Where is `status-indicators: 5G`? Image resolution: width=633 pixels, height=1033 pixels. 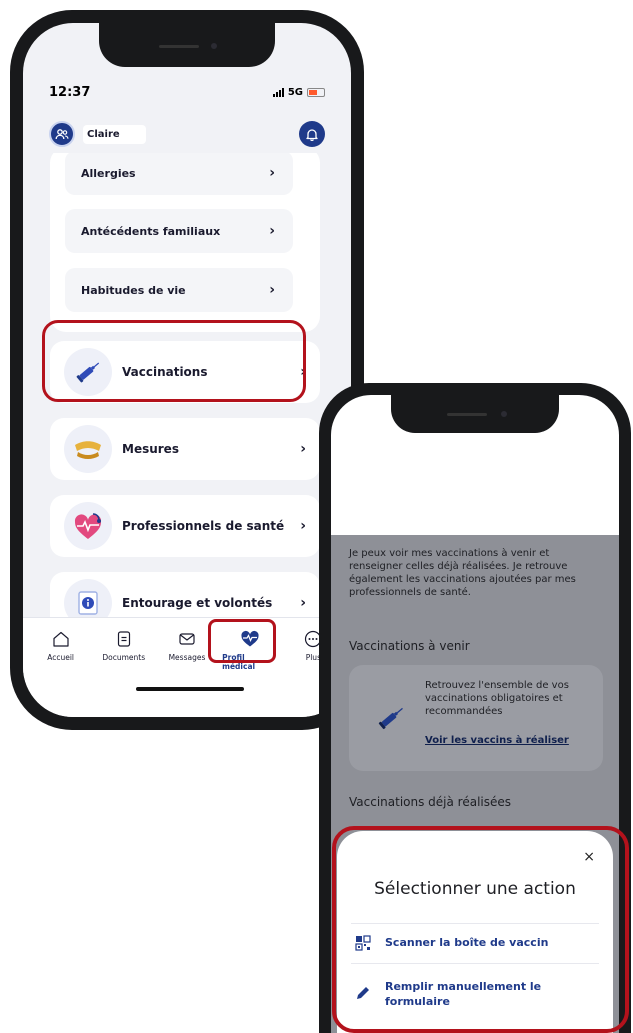 status-indicators: 5G is located at coordinates (298, 92).